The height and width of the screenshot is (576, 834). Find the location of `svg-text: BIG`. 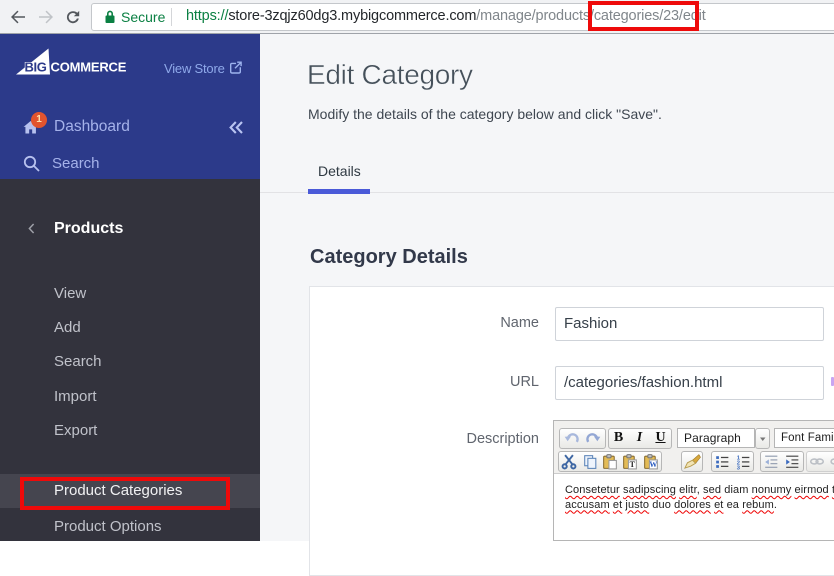

svg-text: BIG is located at coordinates (36, 67).